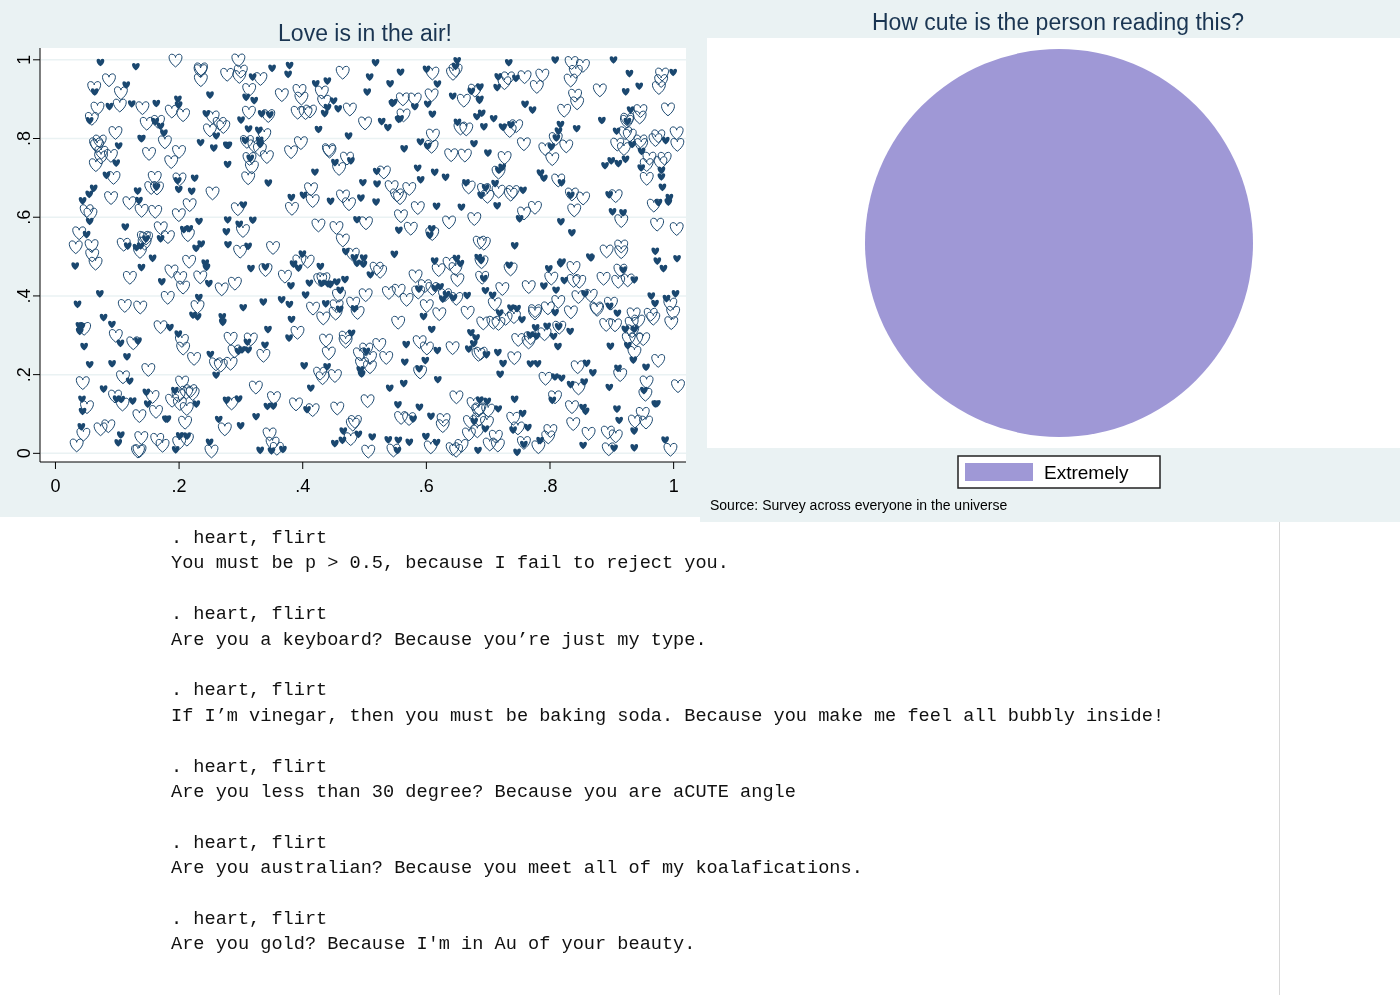  I want to click on legend-label: Extremely, so click(1086, 472).